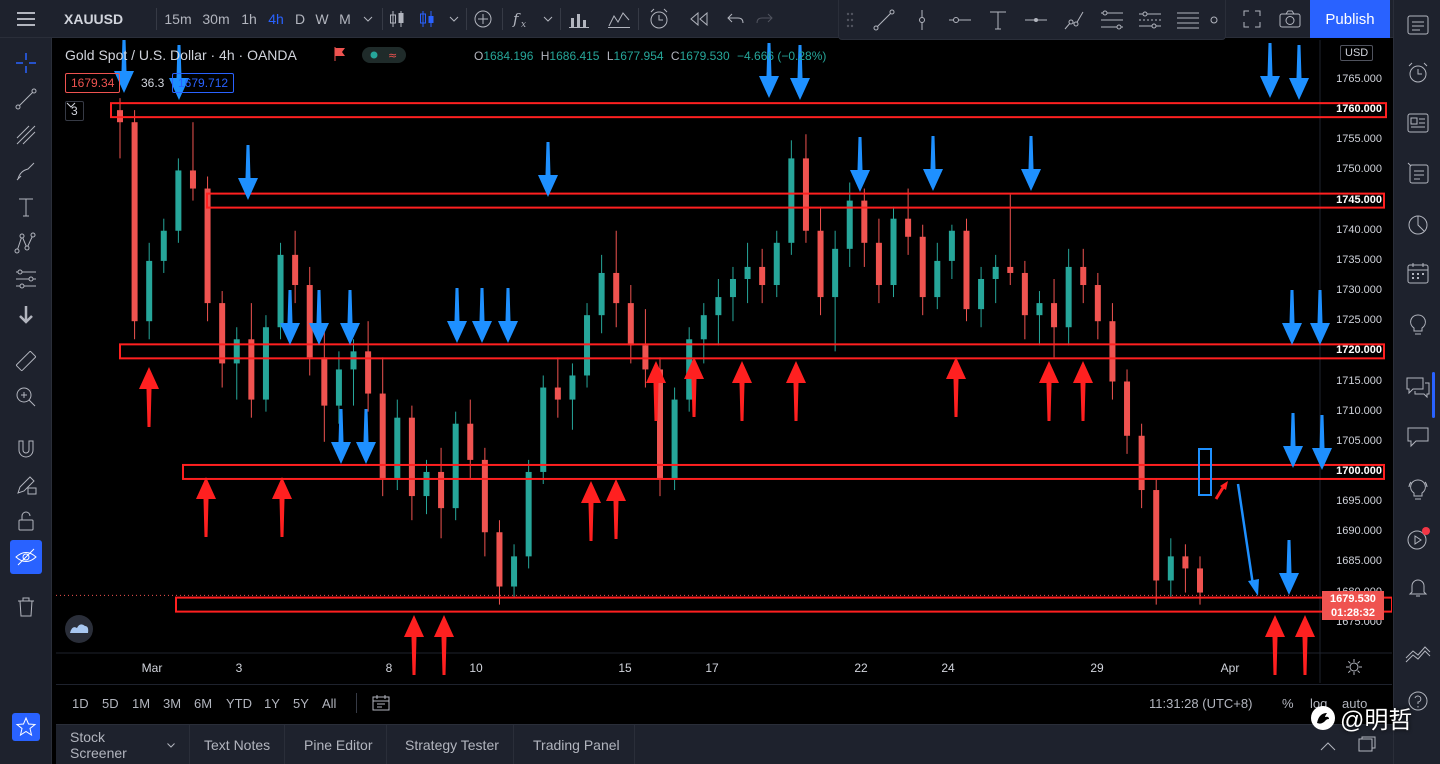 The width and height of the screenshot is (1440, 764). What do you see at coordinates (26, 521) in the screenshot?
I see `lock-icon` at bounding box center [26, 521].